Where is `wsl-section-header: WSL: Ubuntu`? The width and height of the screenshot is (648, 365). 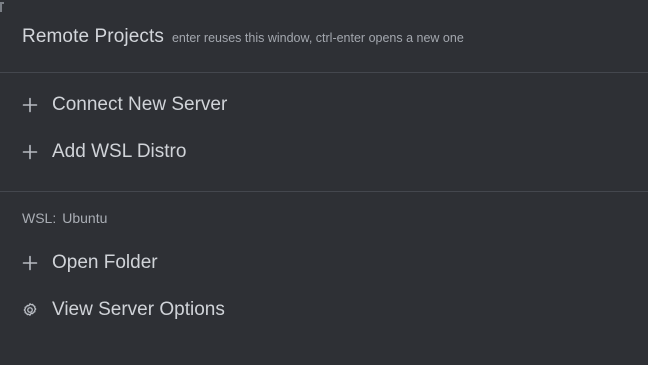
wsl-section-header: WSL: Ubuntu is located at coordinates (64, 218).